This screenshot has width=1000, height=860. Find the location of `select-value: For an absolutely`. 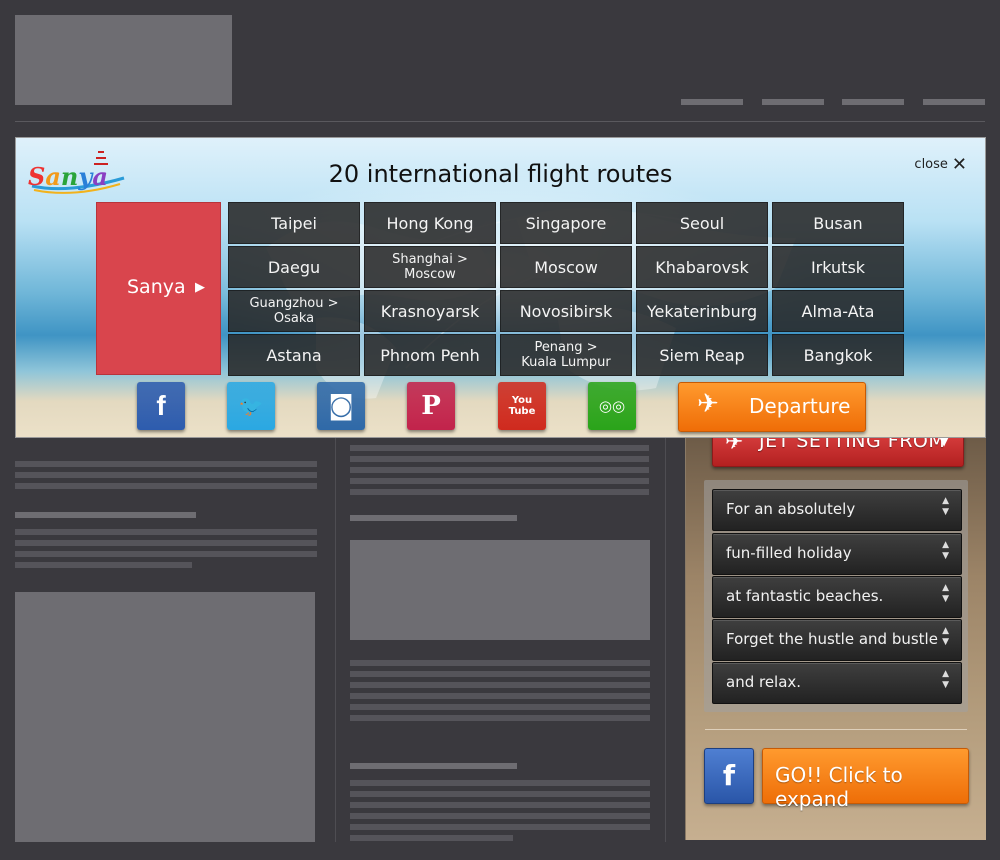

select-value: For an absolutely is located at coordinates (791, 509).